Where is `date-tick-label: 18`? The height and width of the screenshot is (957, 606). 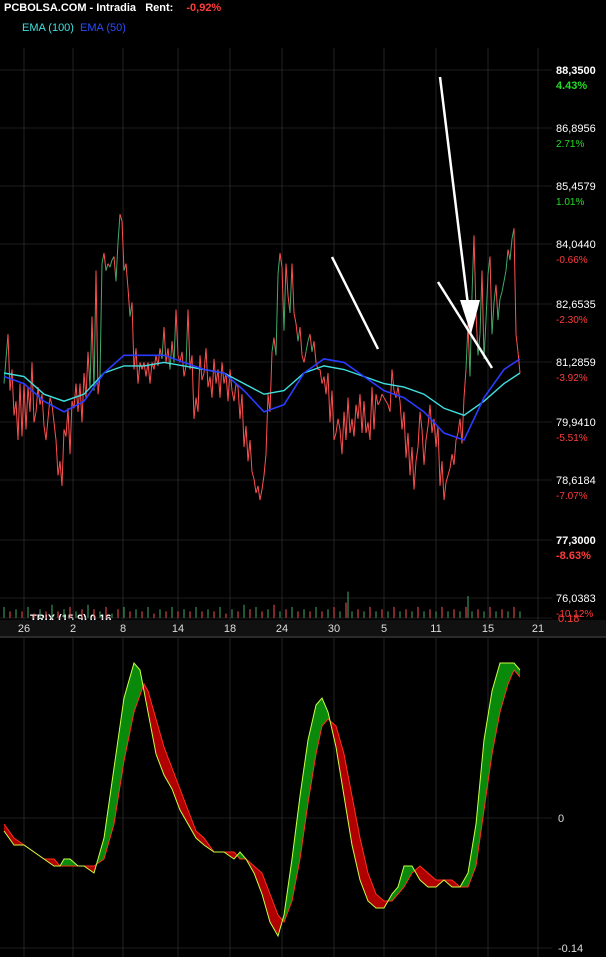 date-tick-label: 18 is located at coordinates (230, 629).